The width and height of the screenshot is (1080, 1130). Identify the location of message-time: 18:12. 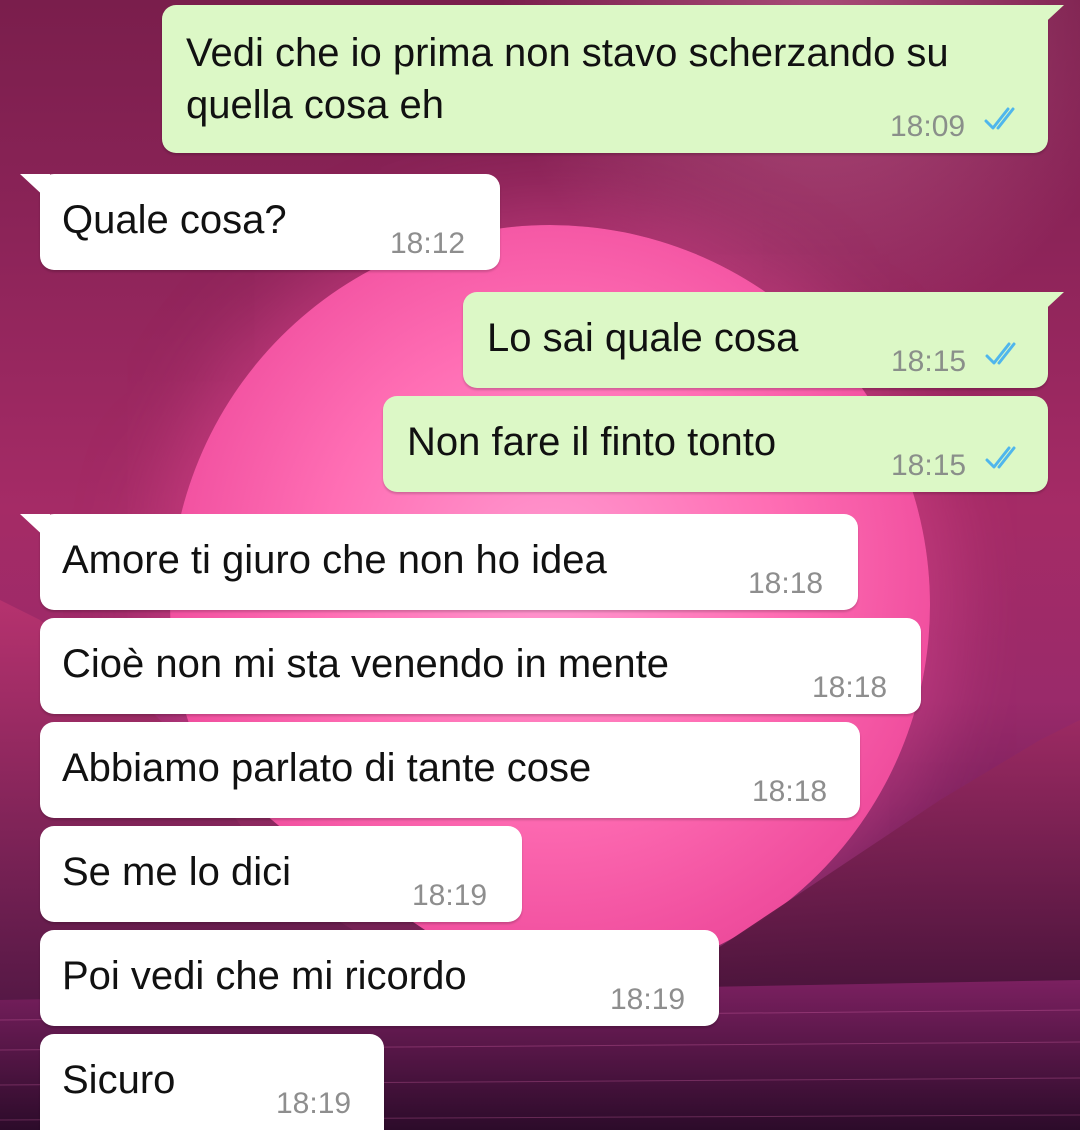
(428, 243).